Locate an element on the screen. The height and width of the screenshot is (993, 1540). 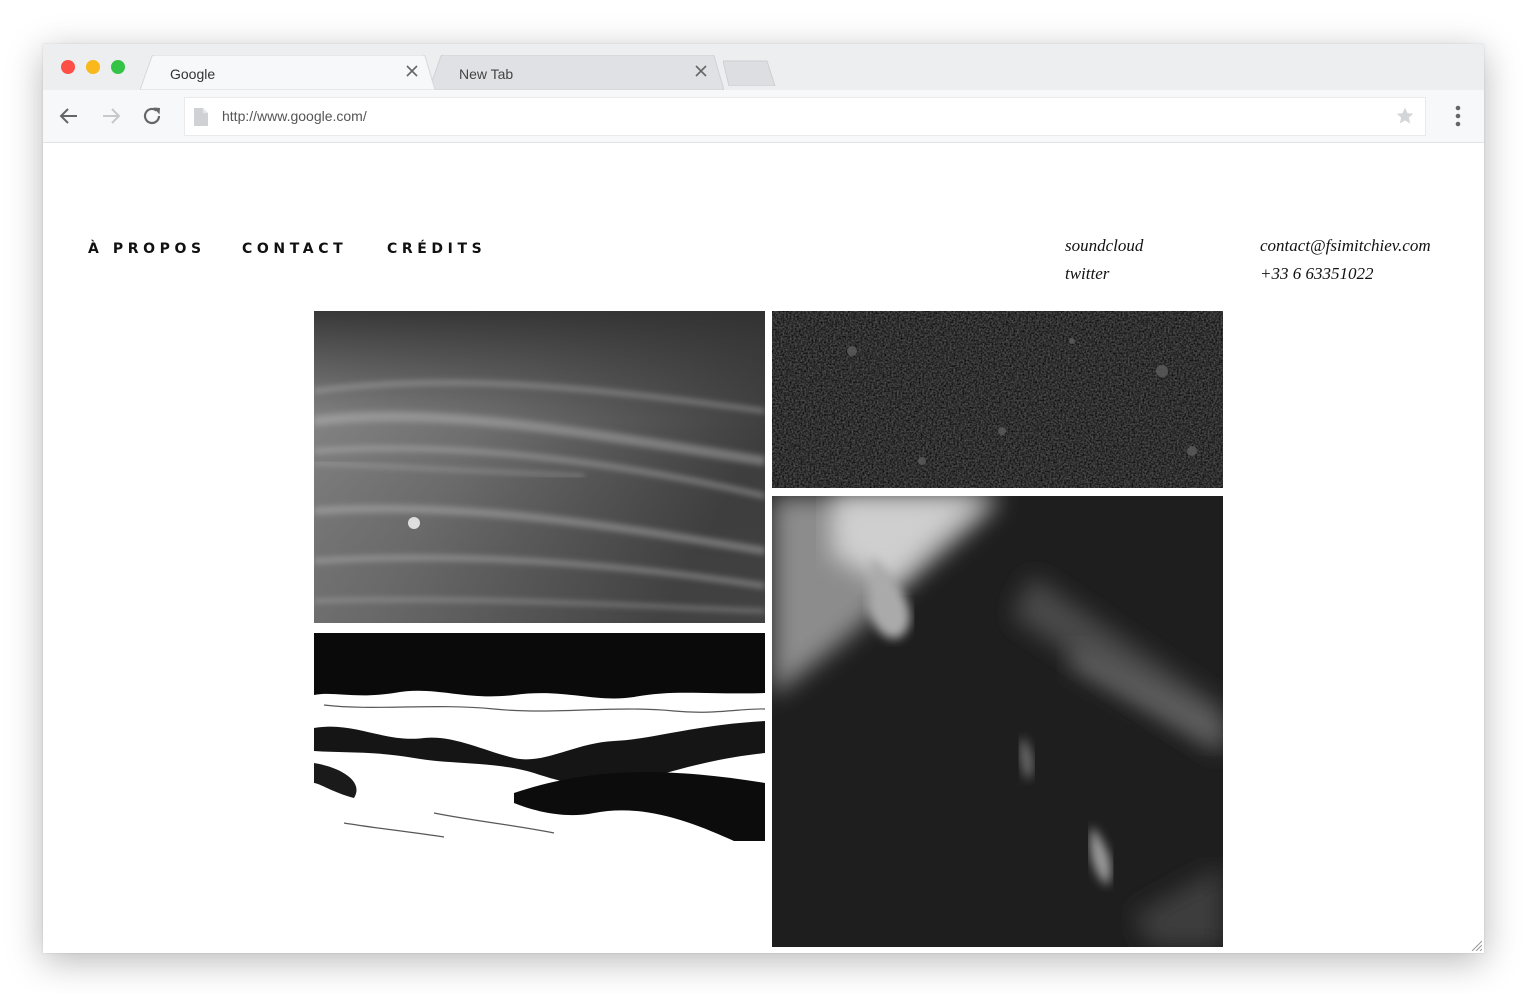
tab-title: Google is located at coordinates (193, 74).